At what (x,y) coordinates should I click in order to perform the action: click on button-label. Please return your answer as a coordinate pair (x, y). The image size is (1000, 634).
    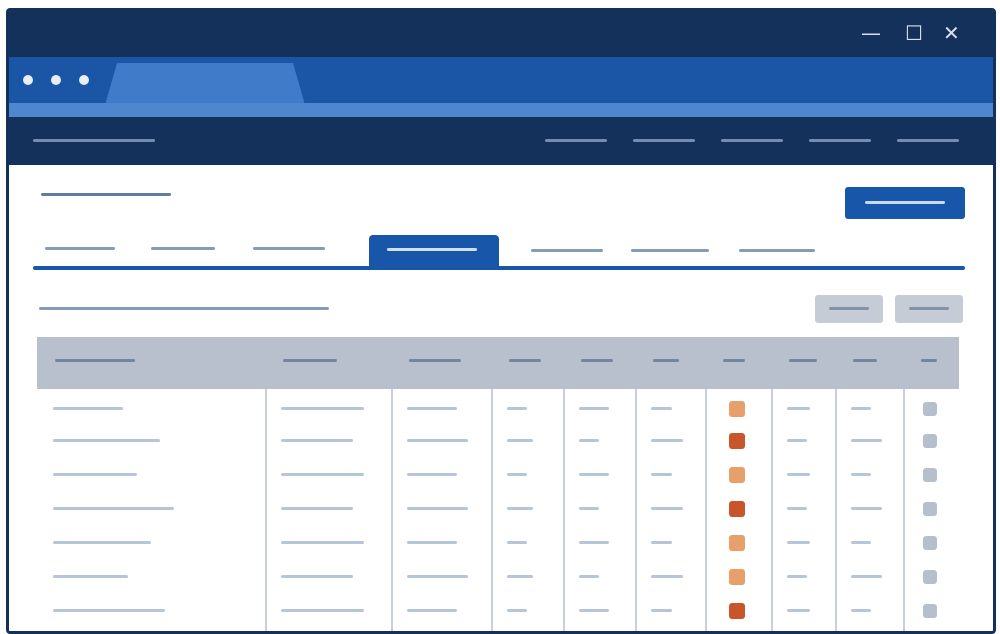
    Looking at the image, I should click on (849, 308).